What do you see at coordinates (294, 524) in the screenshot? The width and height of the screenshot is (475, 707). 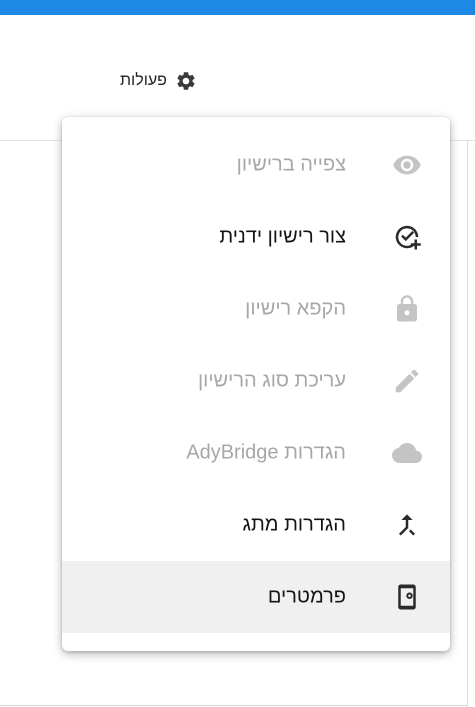 I see `menu-item-label: הגדרות מתג` at bounding box center [294, 524].